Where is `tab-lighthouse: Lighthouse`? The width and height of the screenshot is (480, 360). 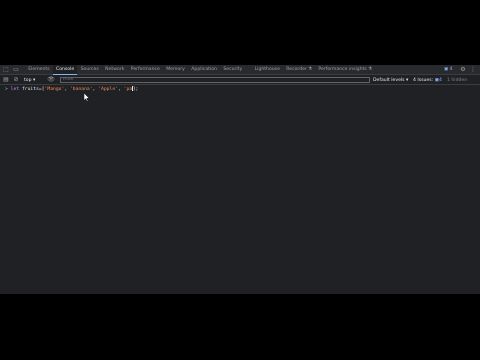 tab-lighthouse: Lighthouse is located at coordinates (267, 70).